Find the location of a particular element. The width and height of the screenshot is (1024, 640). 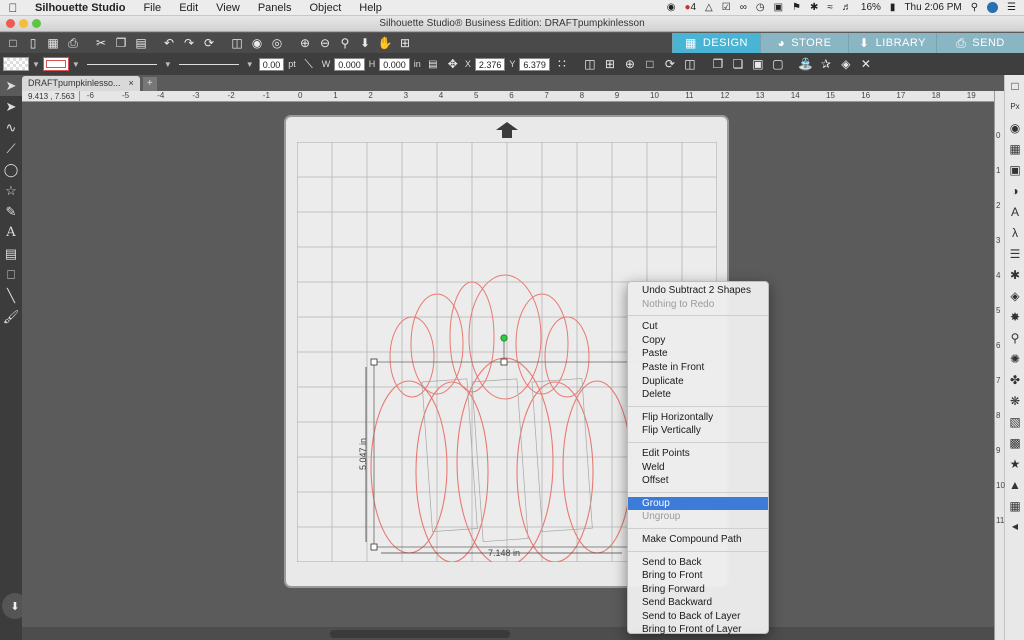

edit-points-icon: ◎ is located at coordinates (277, 43).